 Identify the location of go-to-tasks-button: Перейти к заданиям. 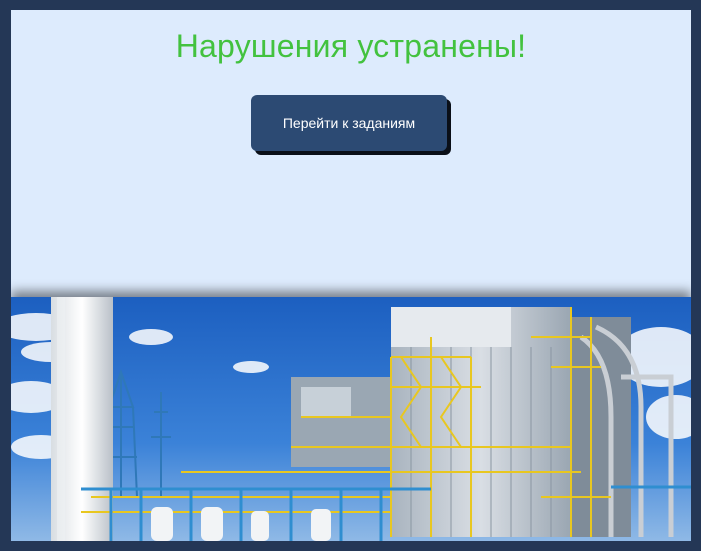
(349, 123).